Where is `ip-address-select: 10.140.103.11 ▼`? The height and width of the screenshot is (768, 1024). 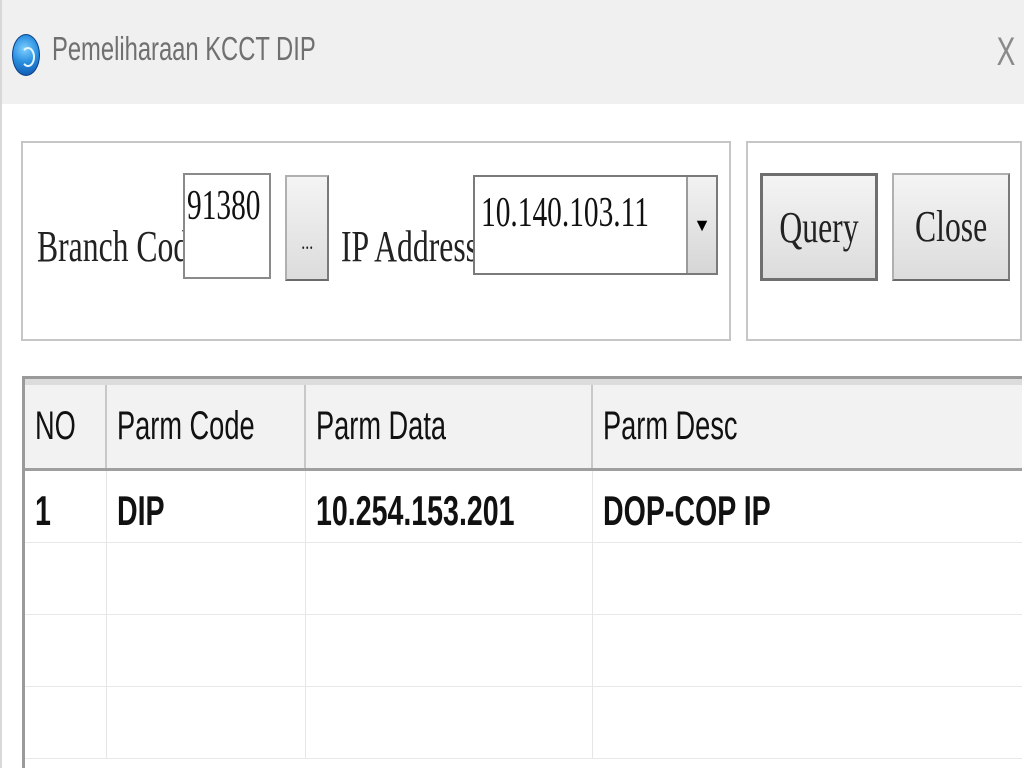 ip-address-select: 10.140.103.11 ▼ is located at coordinates (595, 225).